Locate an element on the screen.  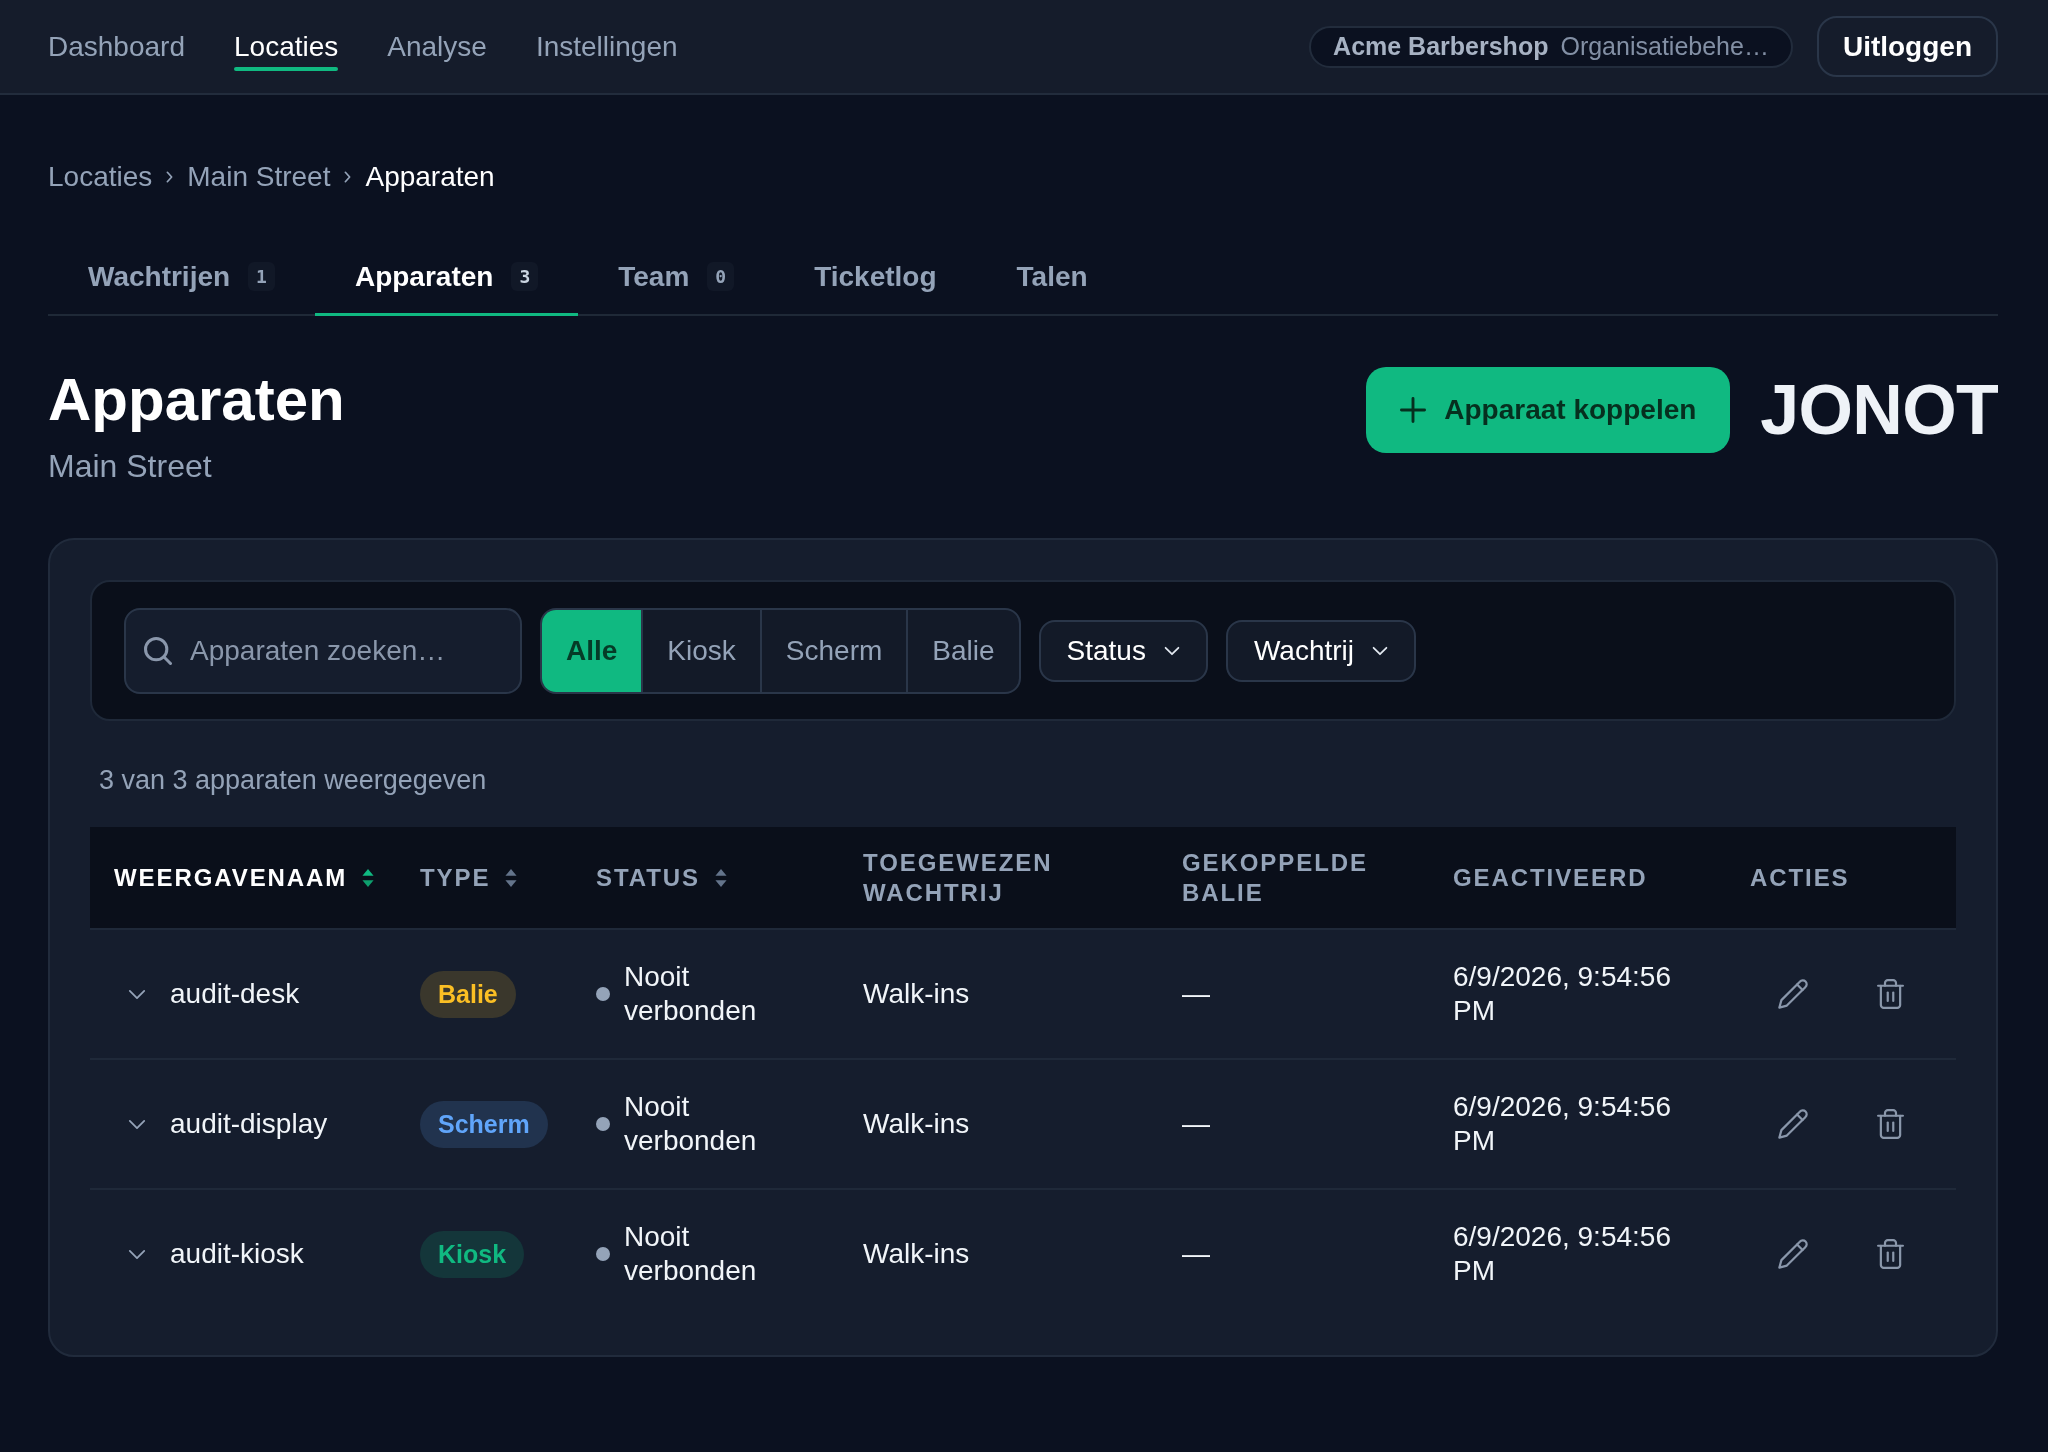
tab: Team 0 is located at coordinates (676, 278).